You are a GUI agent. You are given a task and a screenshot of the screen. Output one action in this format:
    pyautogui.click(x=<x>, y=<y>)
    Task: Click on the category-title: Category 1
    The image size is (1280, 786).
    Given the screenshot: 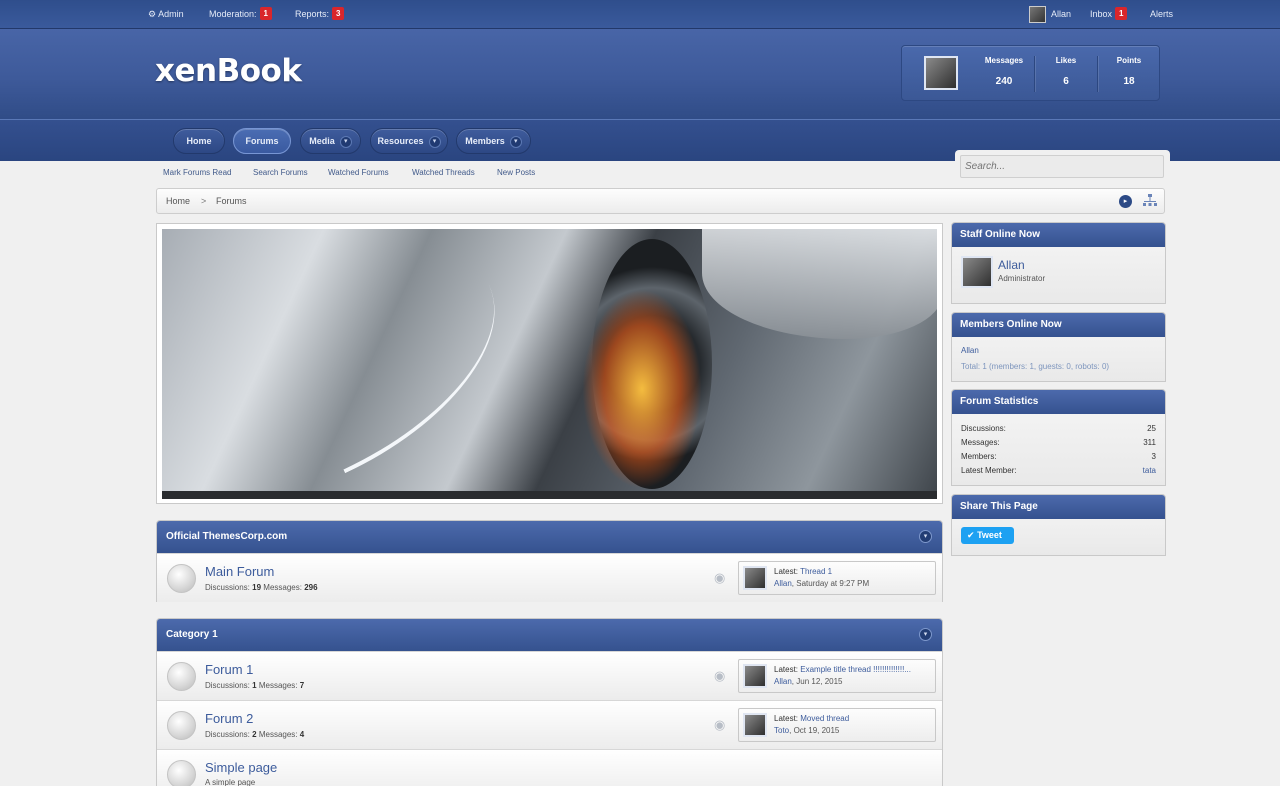 What is the action you would take?
    pyautogui.click(x=192, y=634)
    